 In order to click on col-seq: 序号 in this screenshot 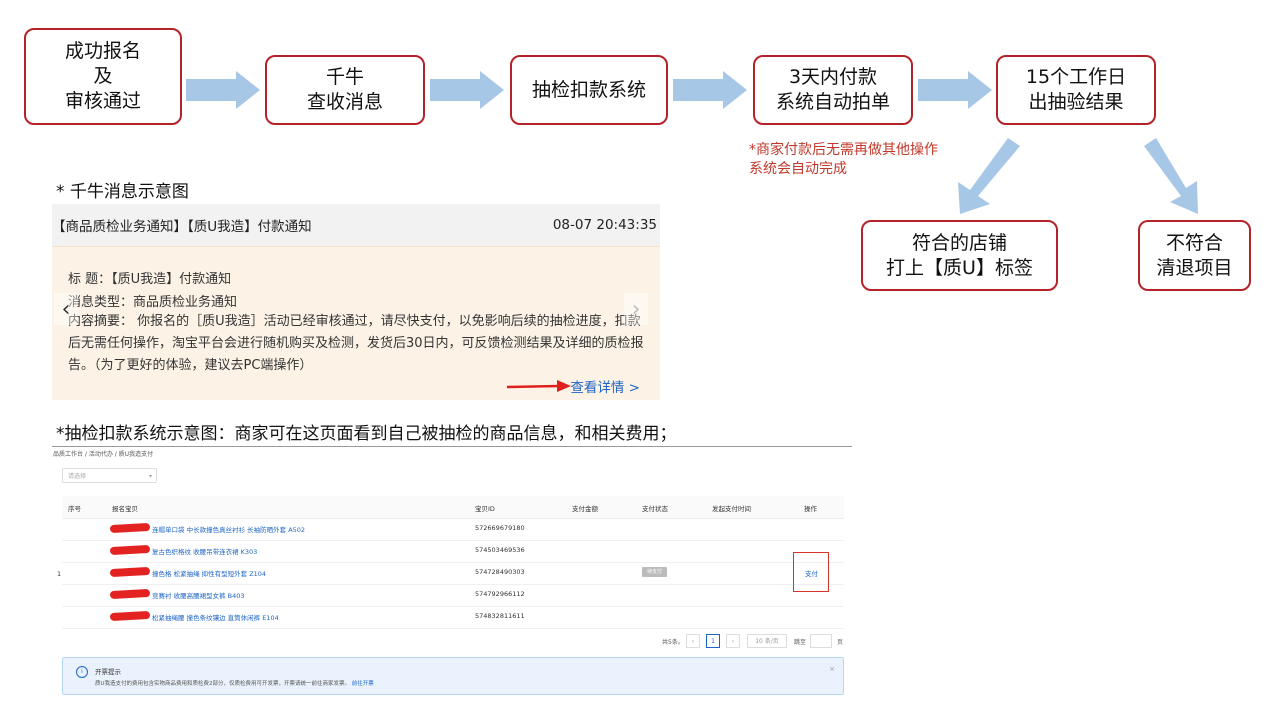, I will do `click(74, 509)`.